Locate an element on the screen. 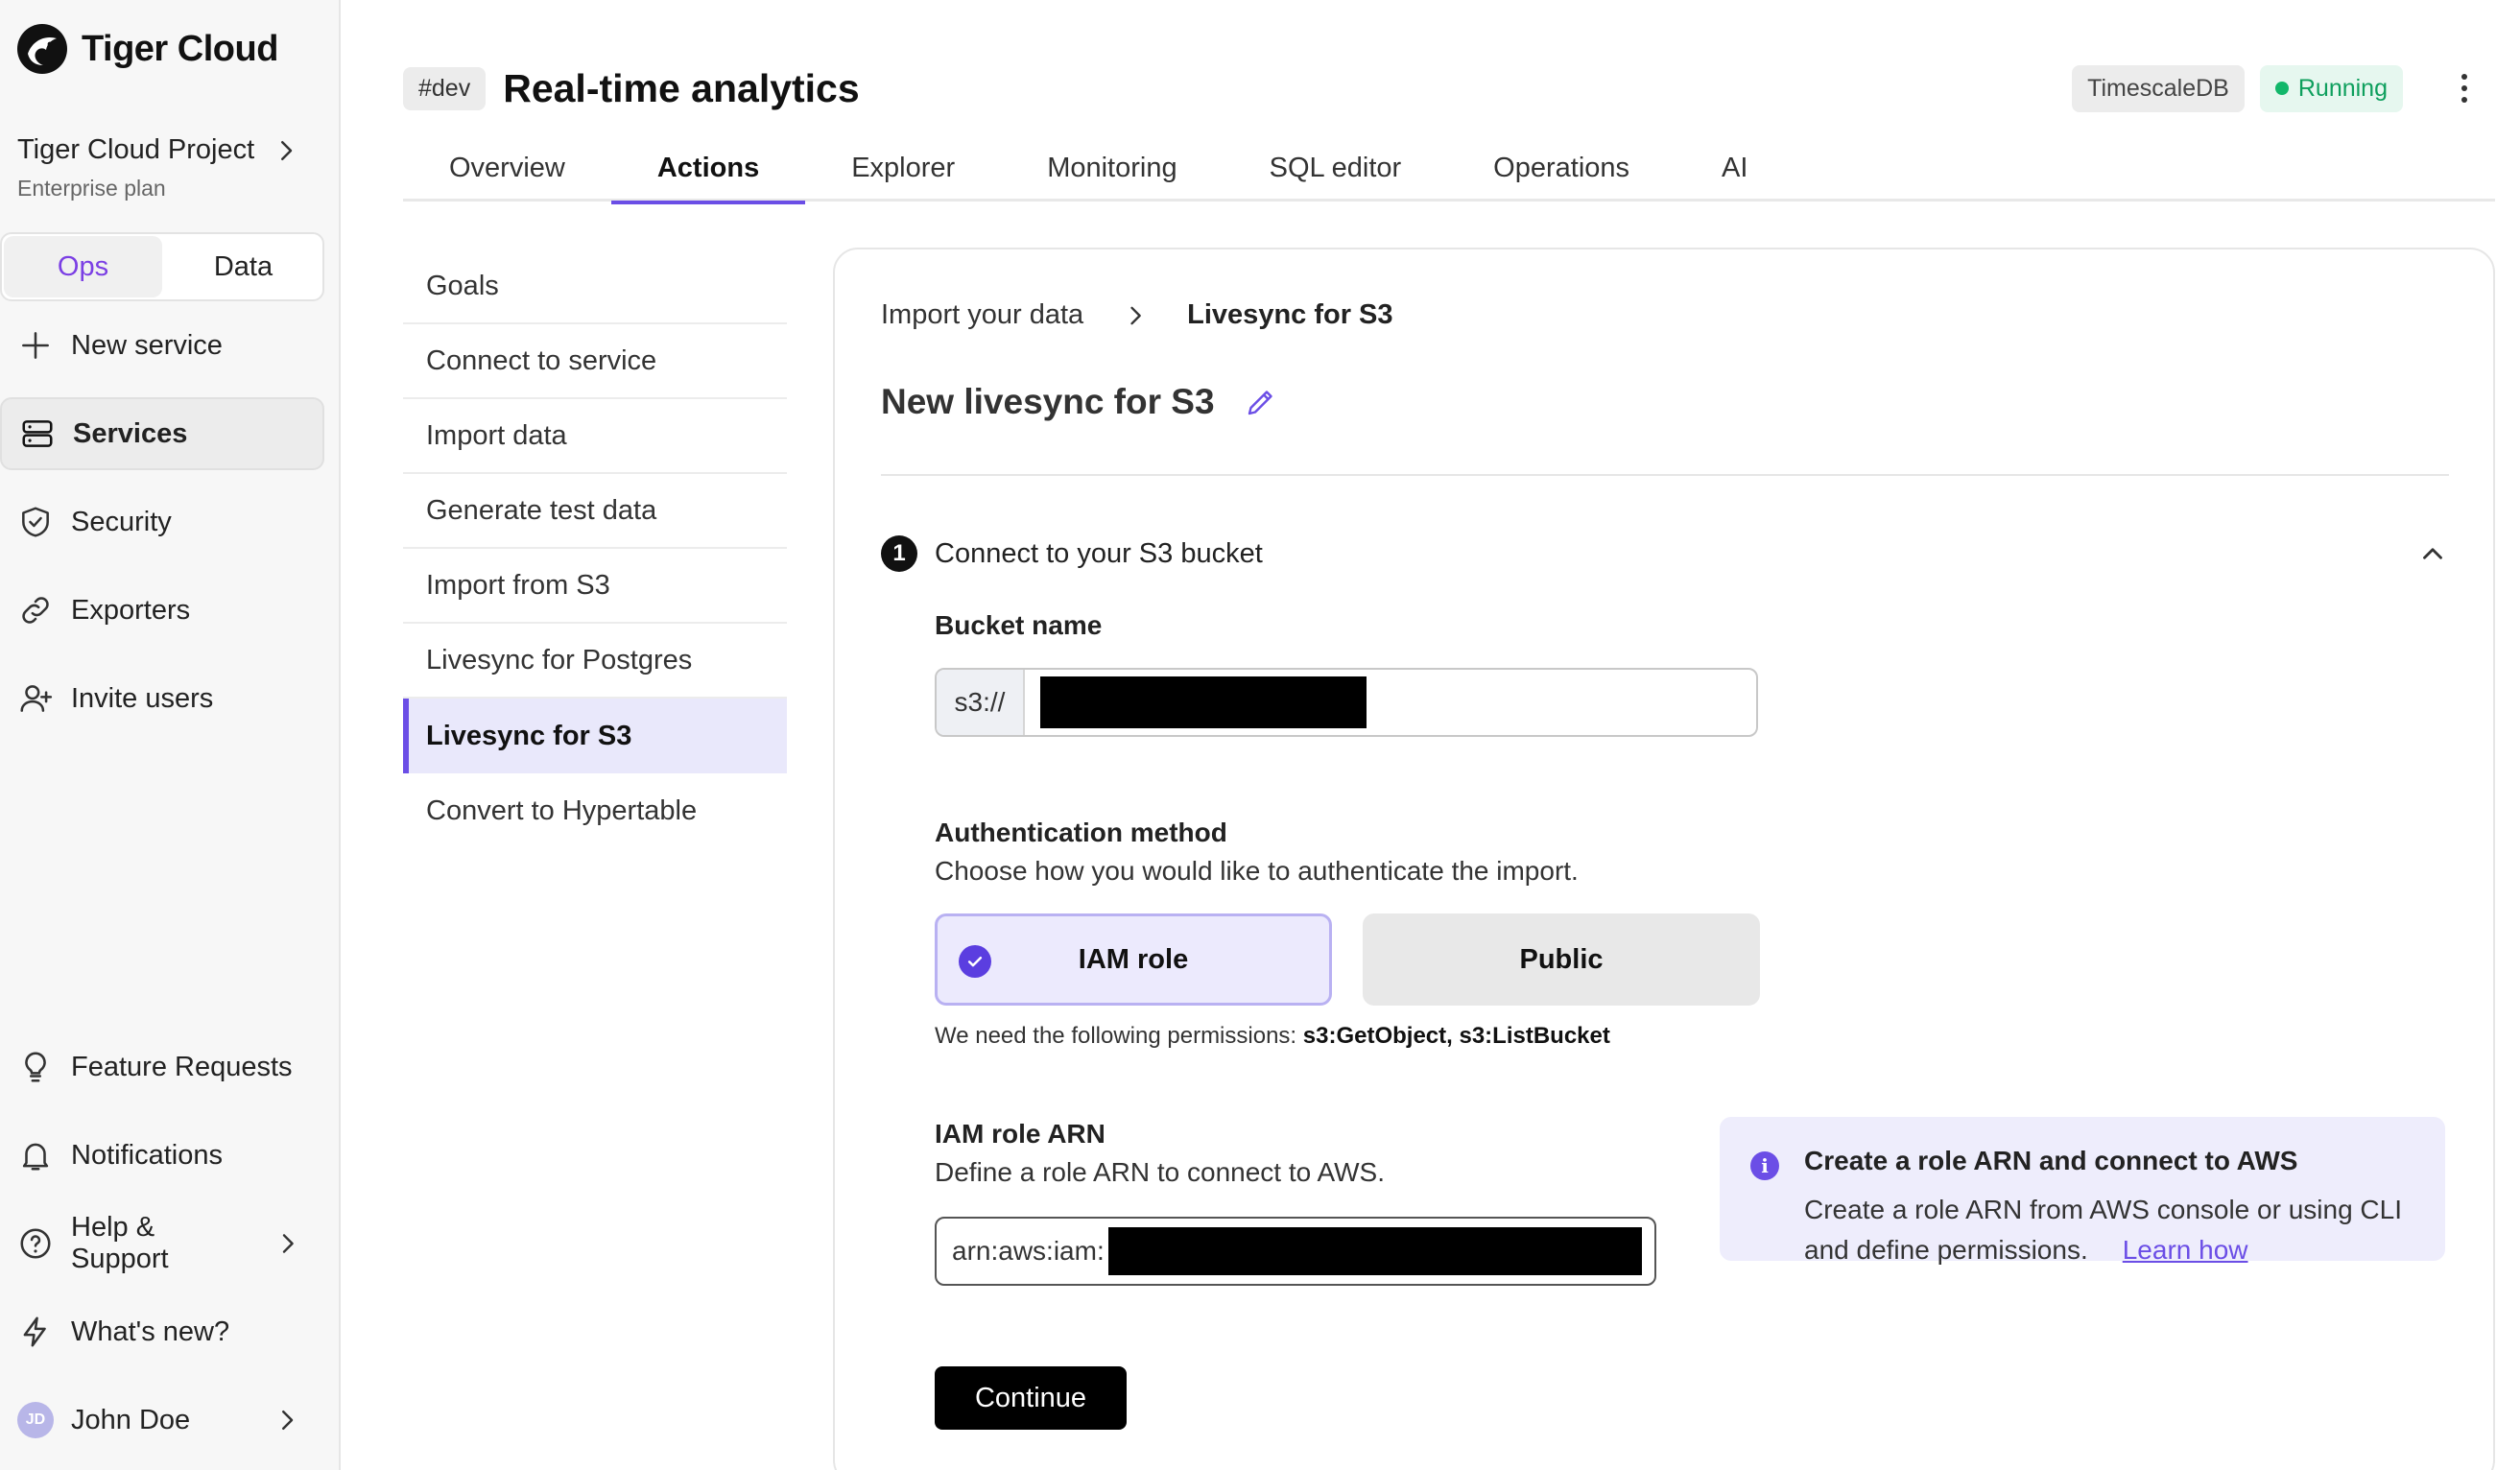  sidebar-item-help-support: Help & Support is located at coordinates (162, 1243).